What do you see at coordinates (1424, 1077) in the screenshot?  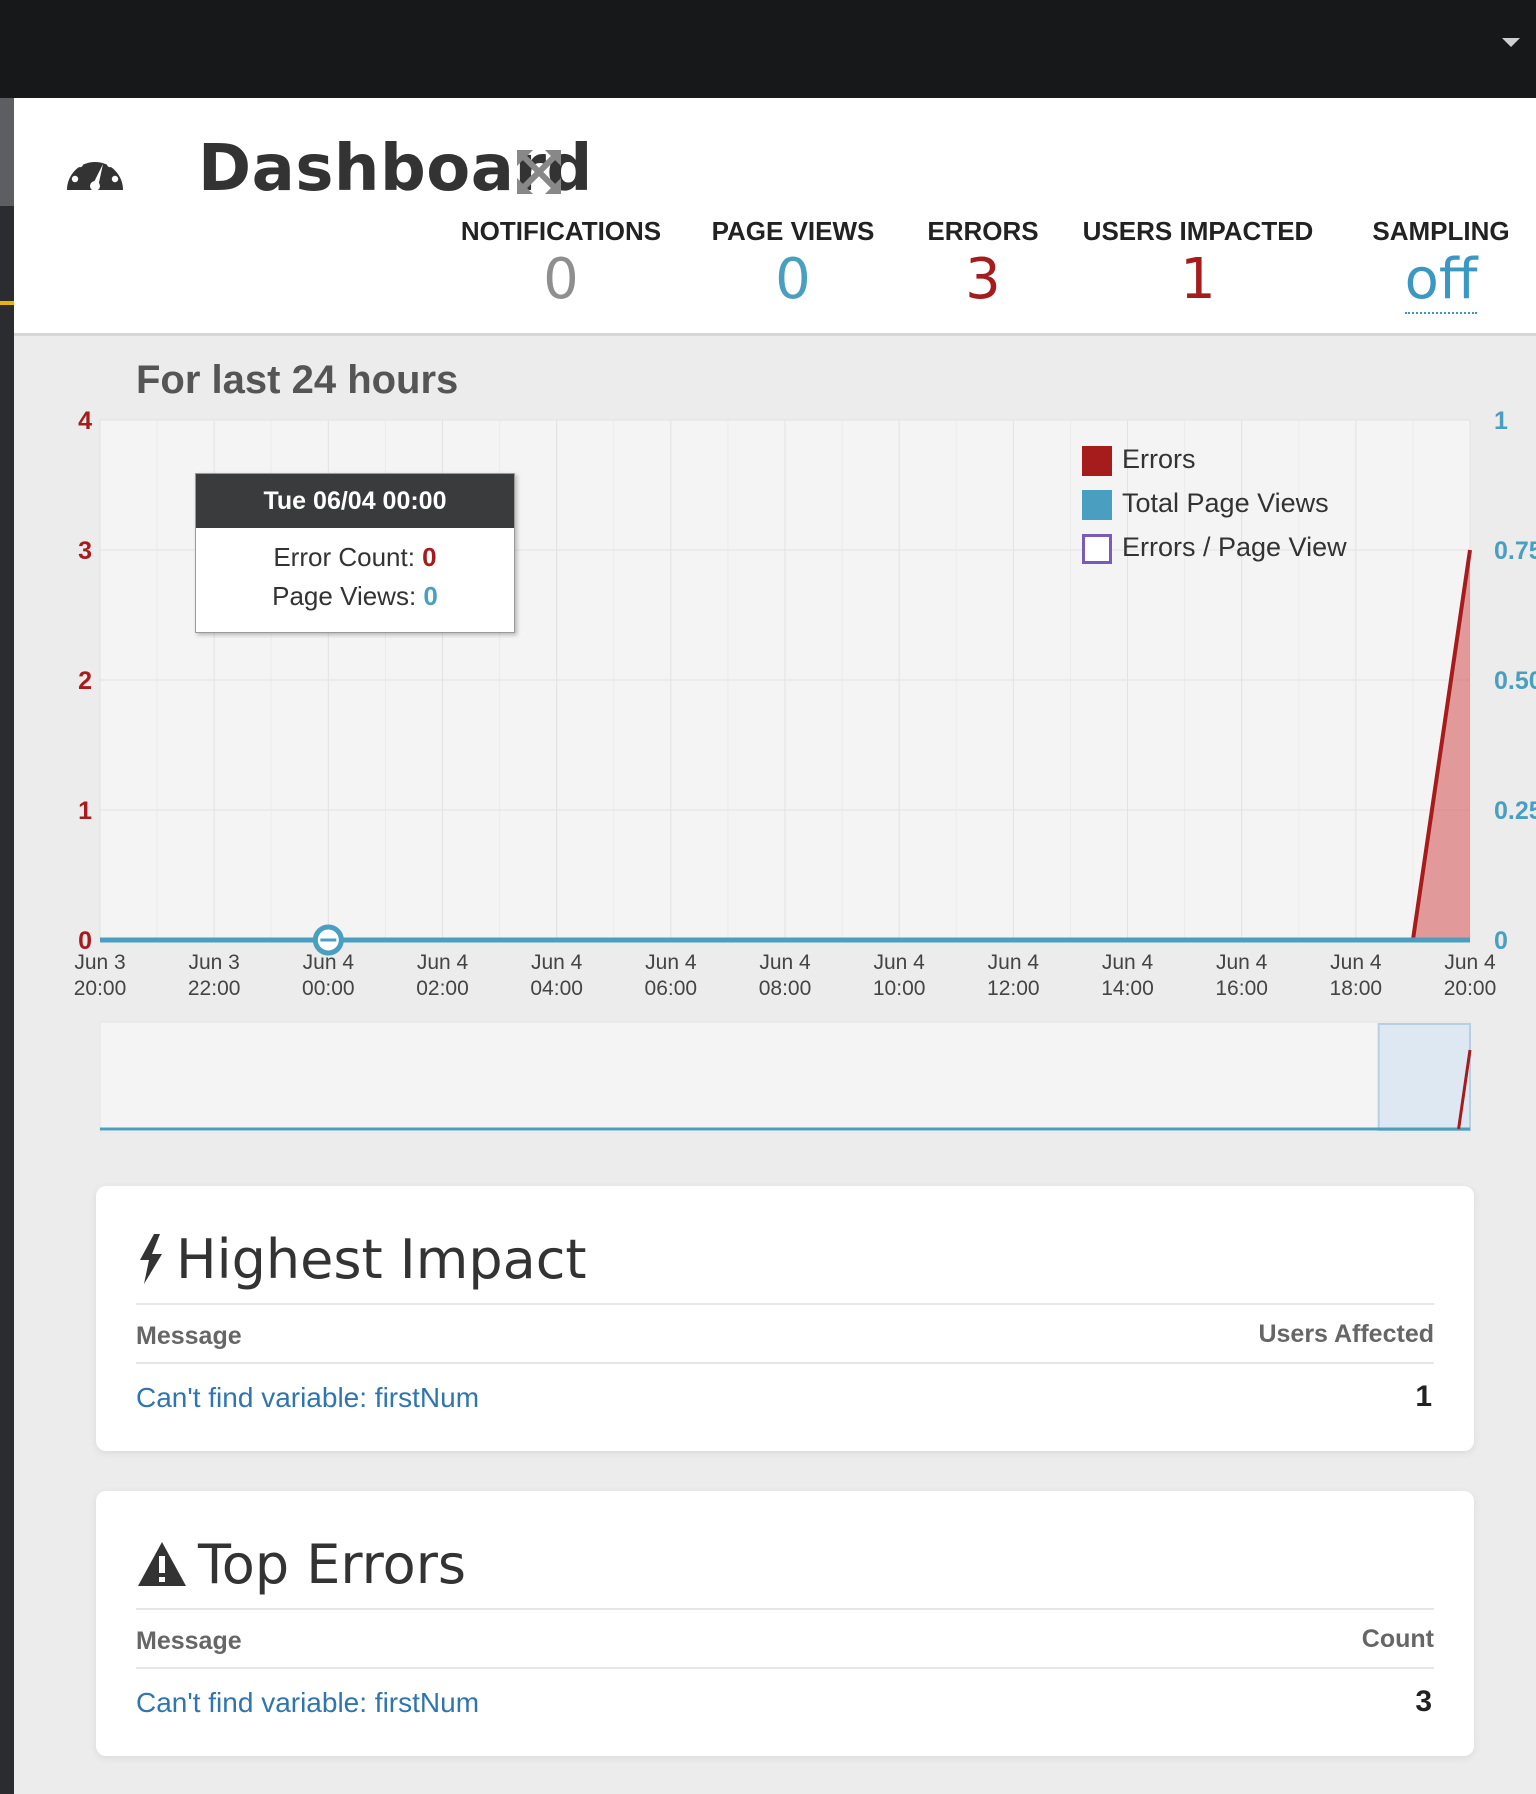 I see `navigator-window` at bounding box center [1424, 1077].